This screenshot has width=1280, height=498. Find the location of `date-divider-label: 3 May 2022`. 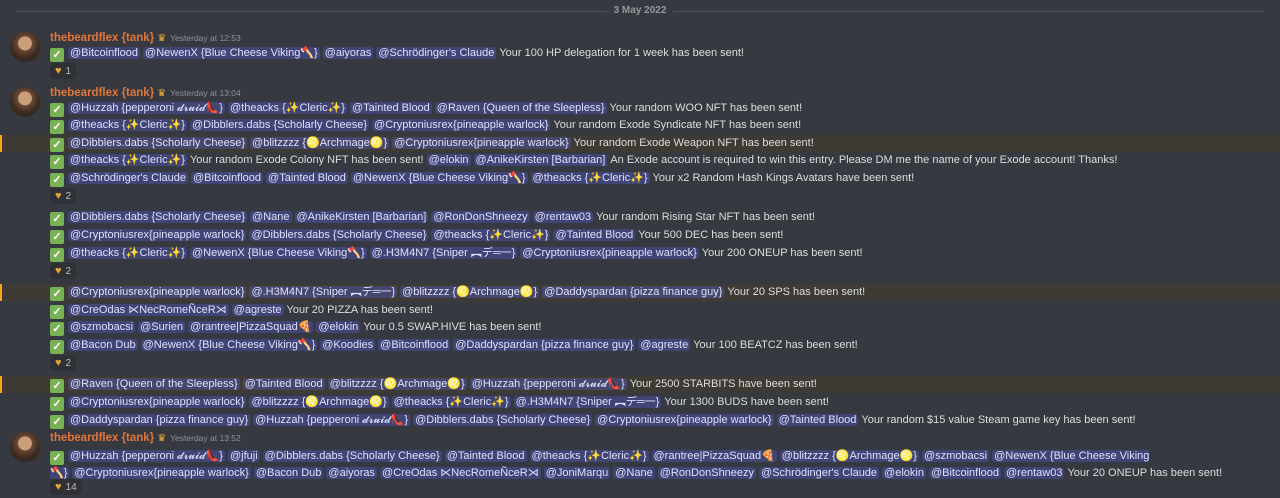

date-divider-label: 3 May 2022 is located at coordinates (640, 10).